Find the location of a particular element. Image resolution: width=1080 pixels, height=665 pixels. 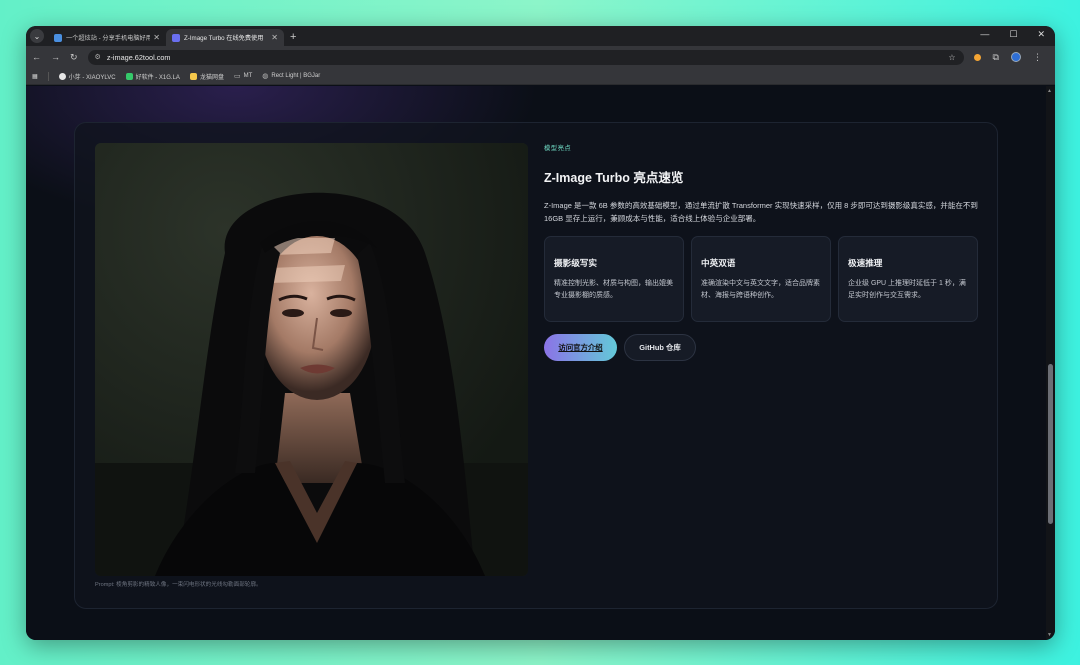

tab-search-icon: ⌄ is located at coordinates (37, 36).